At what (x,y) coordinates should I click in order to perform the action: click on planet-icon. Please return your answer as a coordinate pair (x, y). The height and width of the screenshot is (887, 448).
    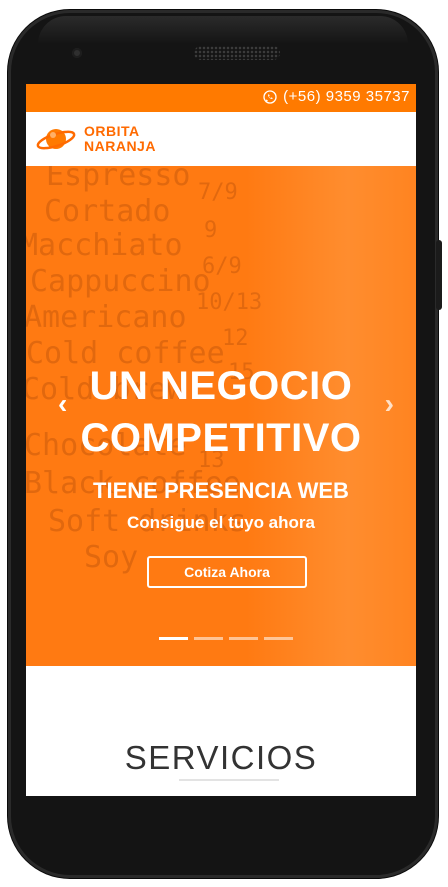
    Looking at the image, I should click on (56, 139).